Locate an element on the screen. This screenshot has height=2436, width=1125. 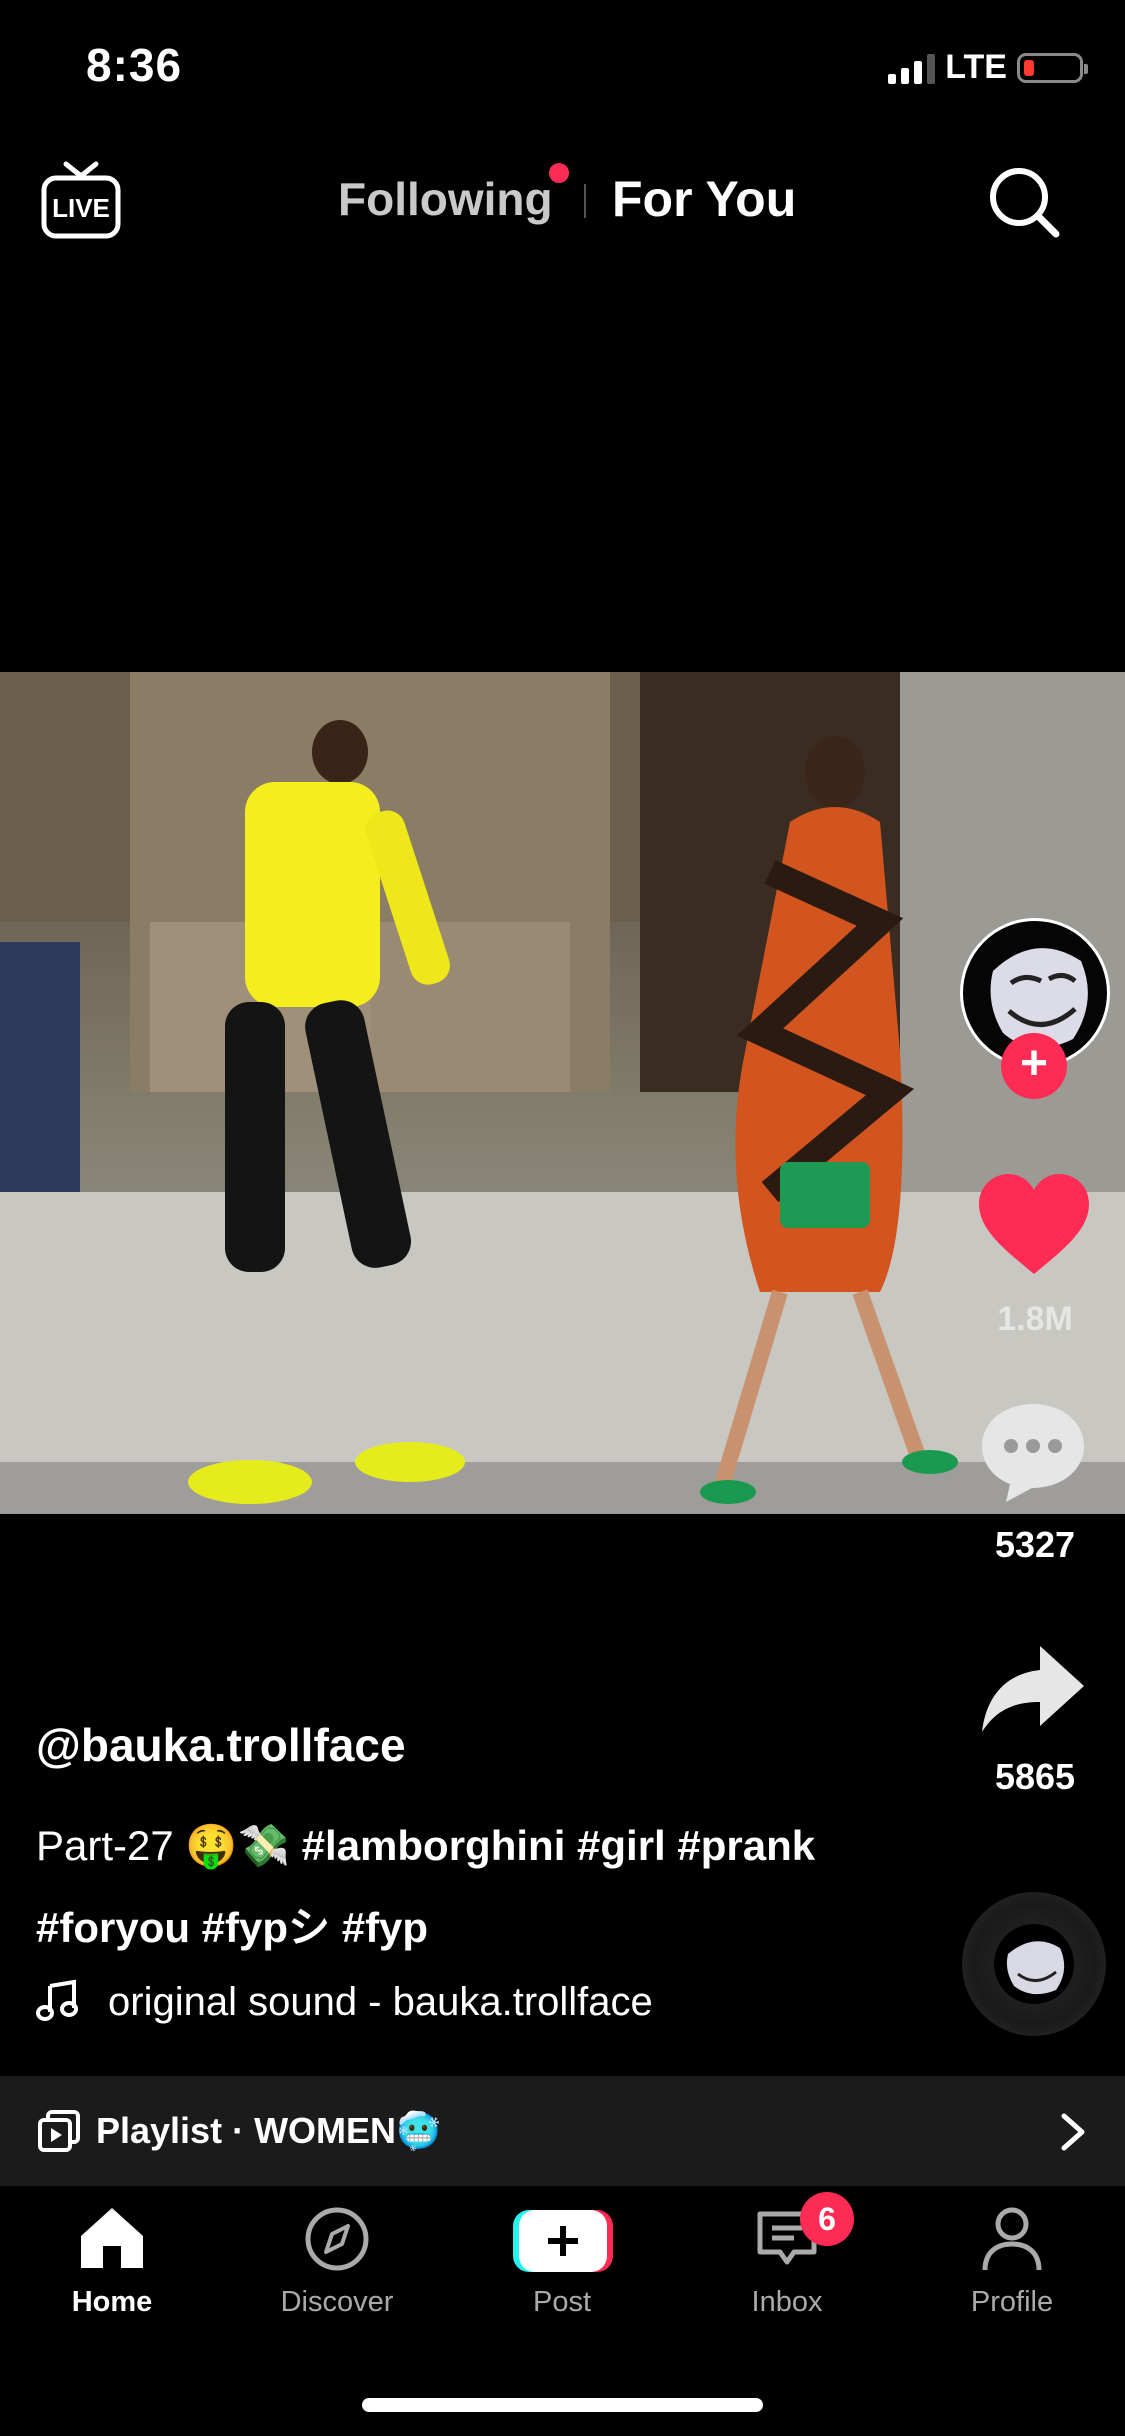
network-label: LTE is located at coordinates (976, 67).